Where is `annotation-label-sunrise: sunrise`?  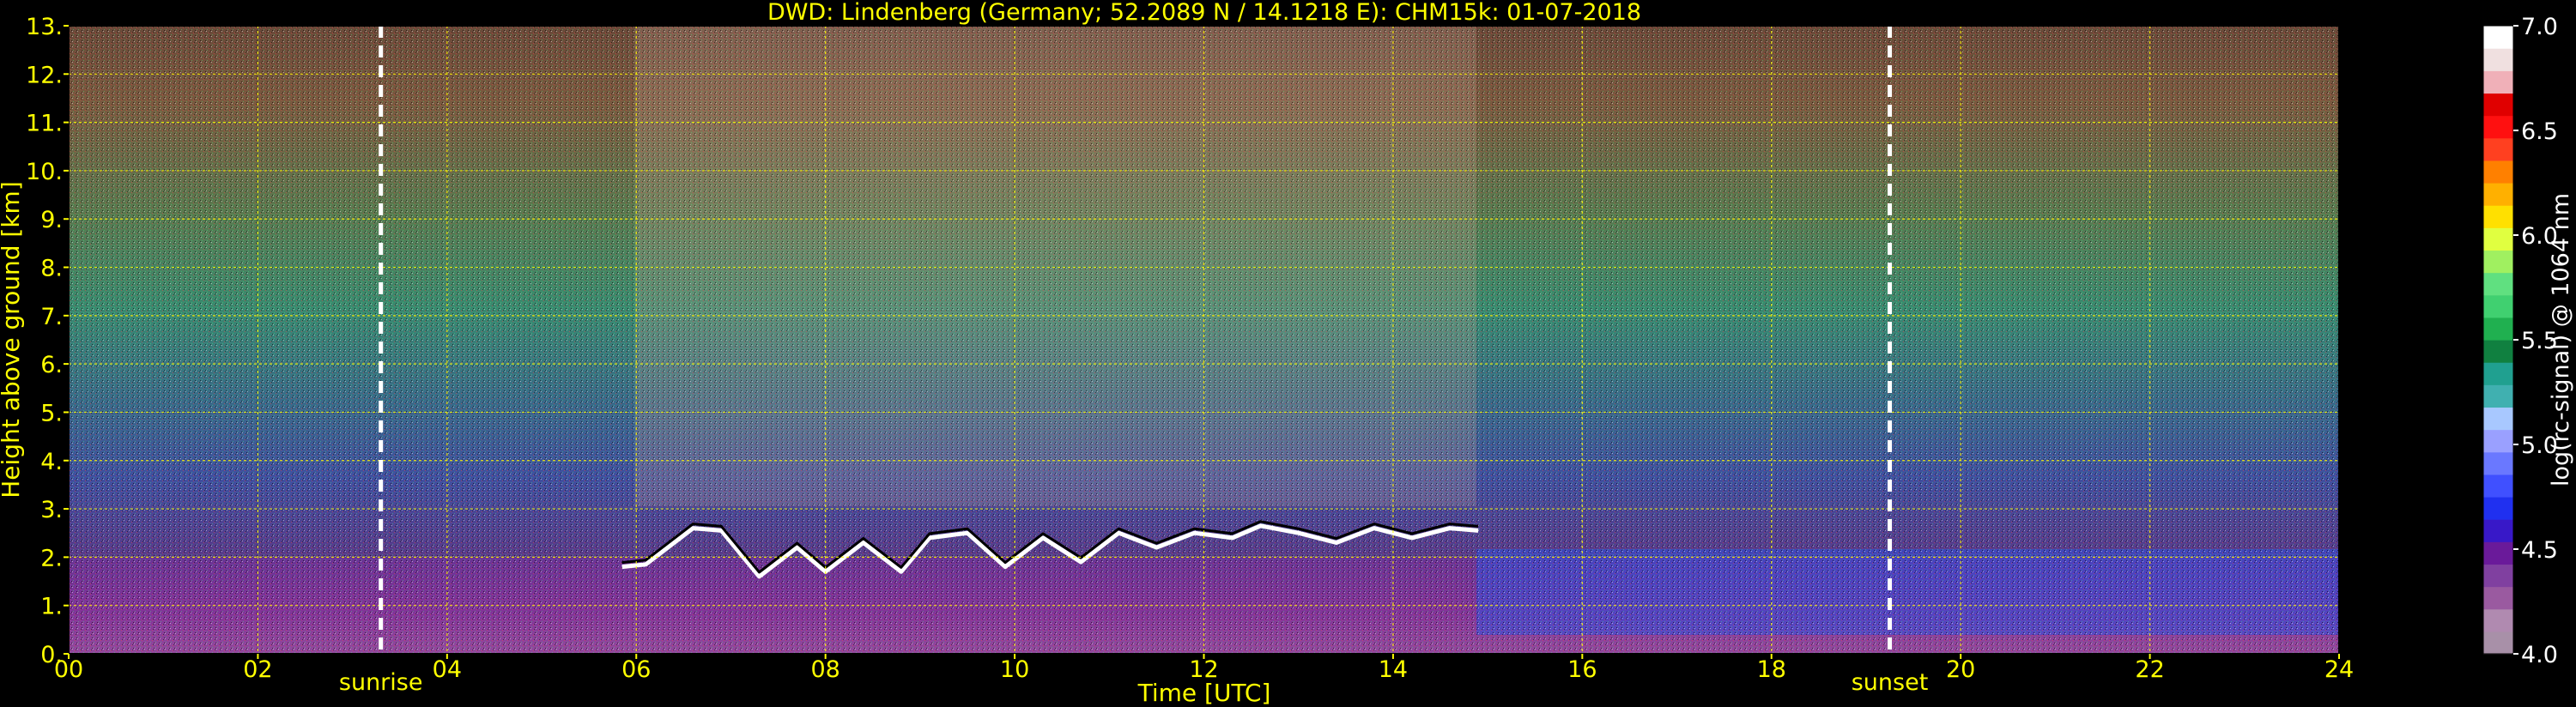 annotation-label-sunrise: sunrise is located at coordinates (381, 683).